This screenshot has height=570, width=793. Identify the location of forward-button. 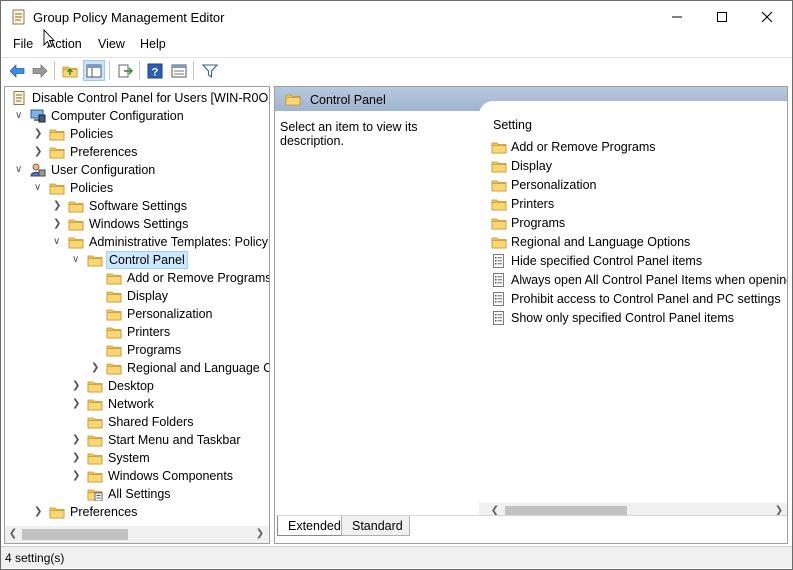
(40, 70).